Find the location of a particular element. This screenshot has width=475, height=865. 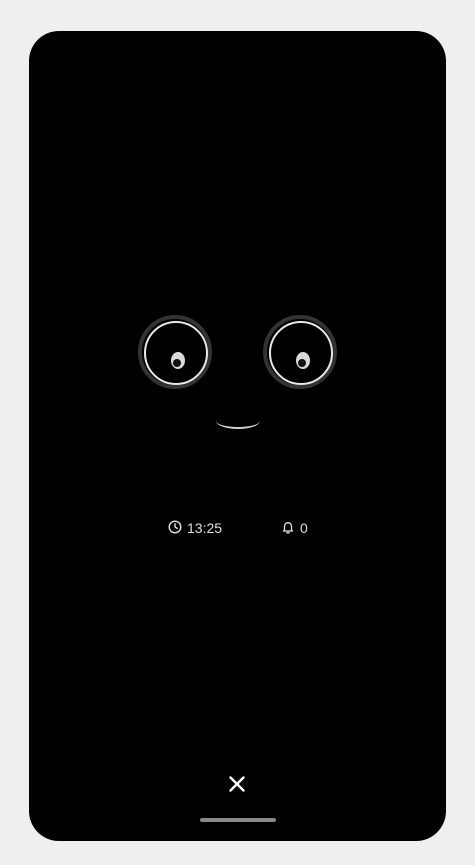

right-eye-white is located at coordinates (301, 353).